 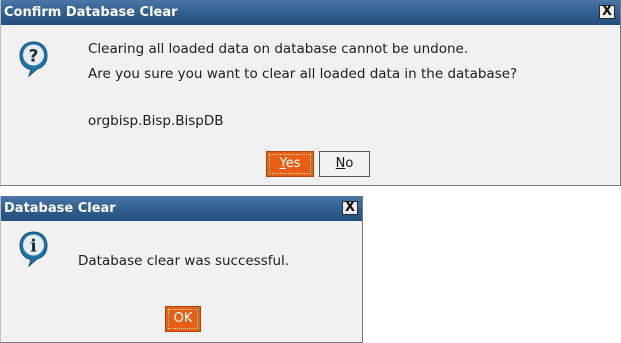 I want to click on result-dialog-close-icon: X, so click(x=350, y=208).